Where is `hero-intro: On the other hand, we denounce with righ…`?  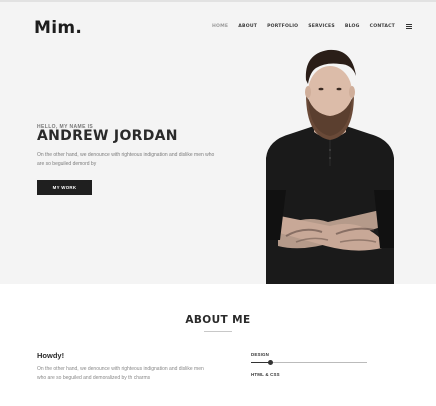
hero-intro: On the other hand, we denounce with righ… is located at coordinates (126, 159).